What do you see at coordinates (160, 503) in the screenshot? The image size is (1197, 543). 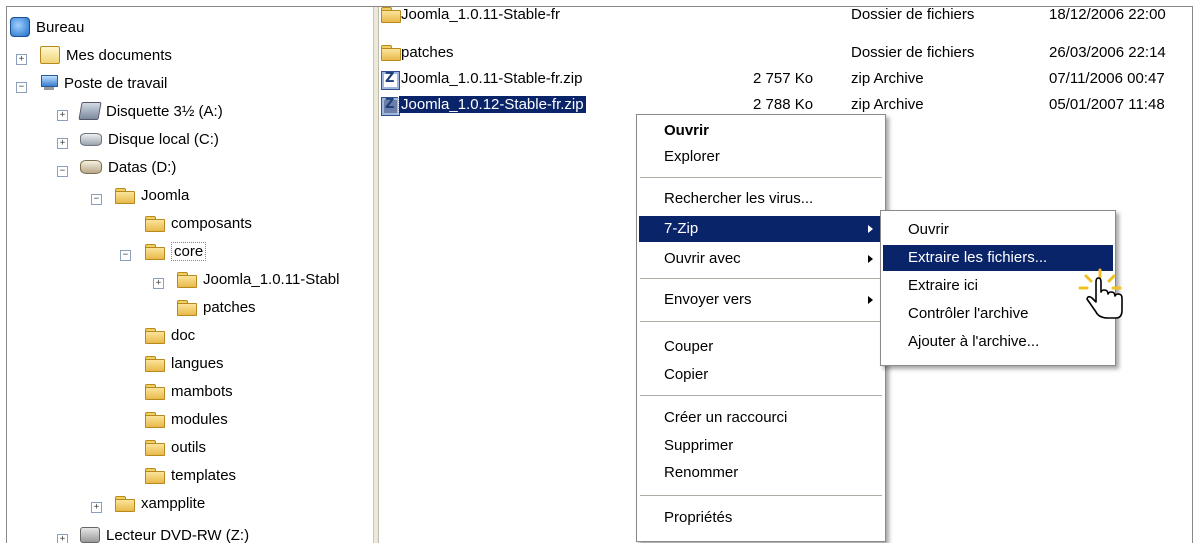 I see `tree-item-xampplite: xampplite` at bounding box center [160, 503].